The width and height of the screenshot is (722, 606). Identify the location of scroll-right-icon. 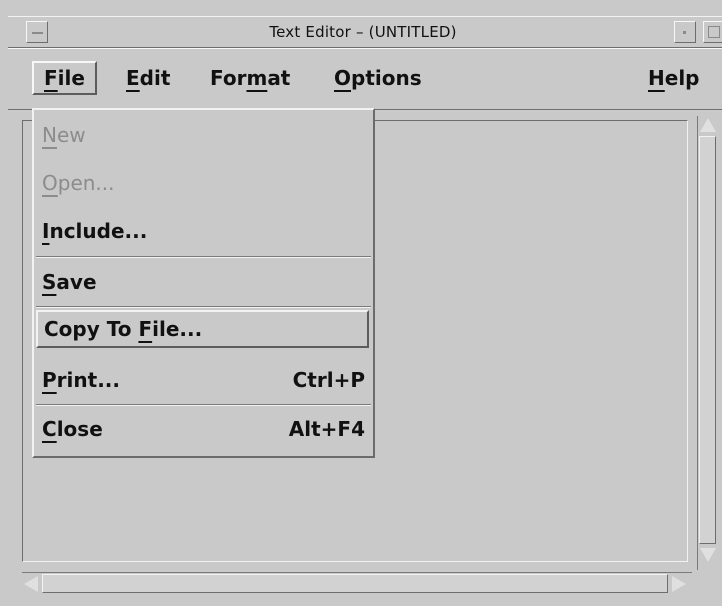
(679, 584).